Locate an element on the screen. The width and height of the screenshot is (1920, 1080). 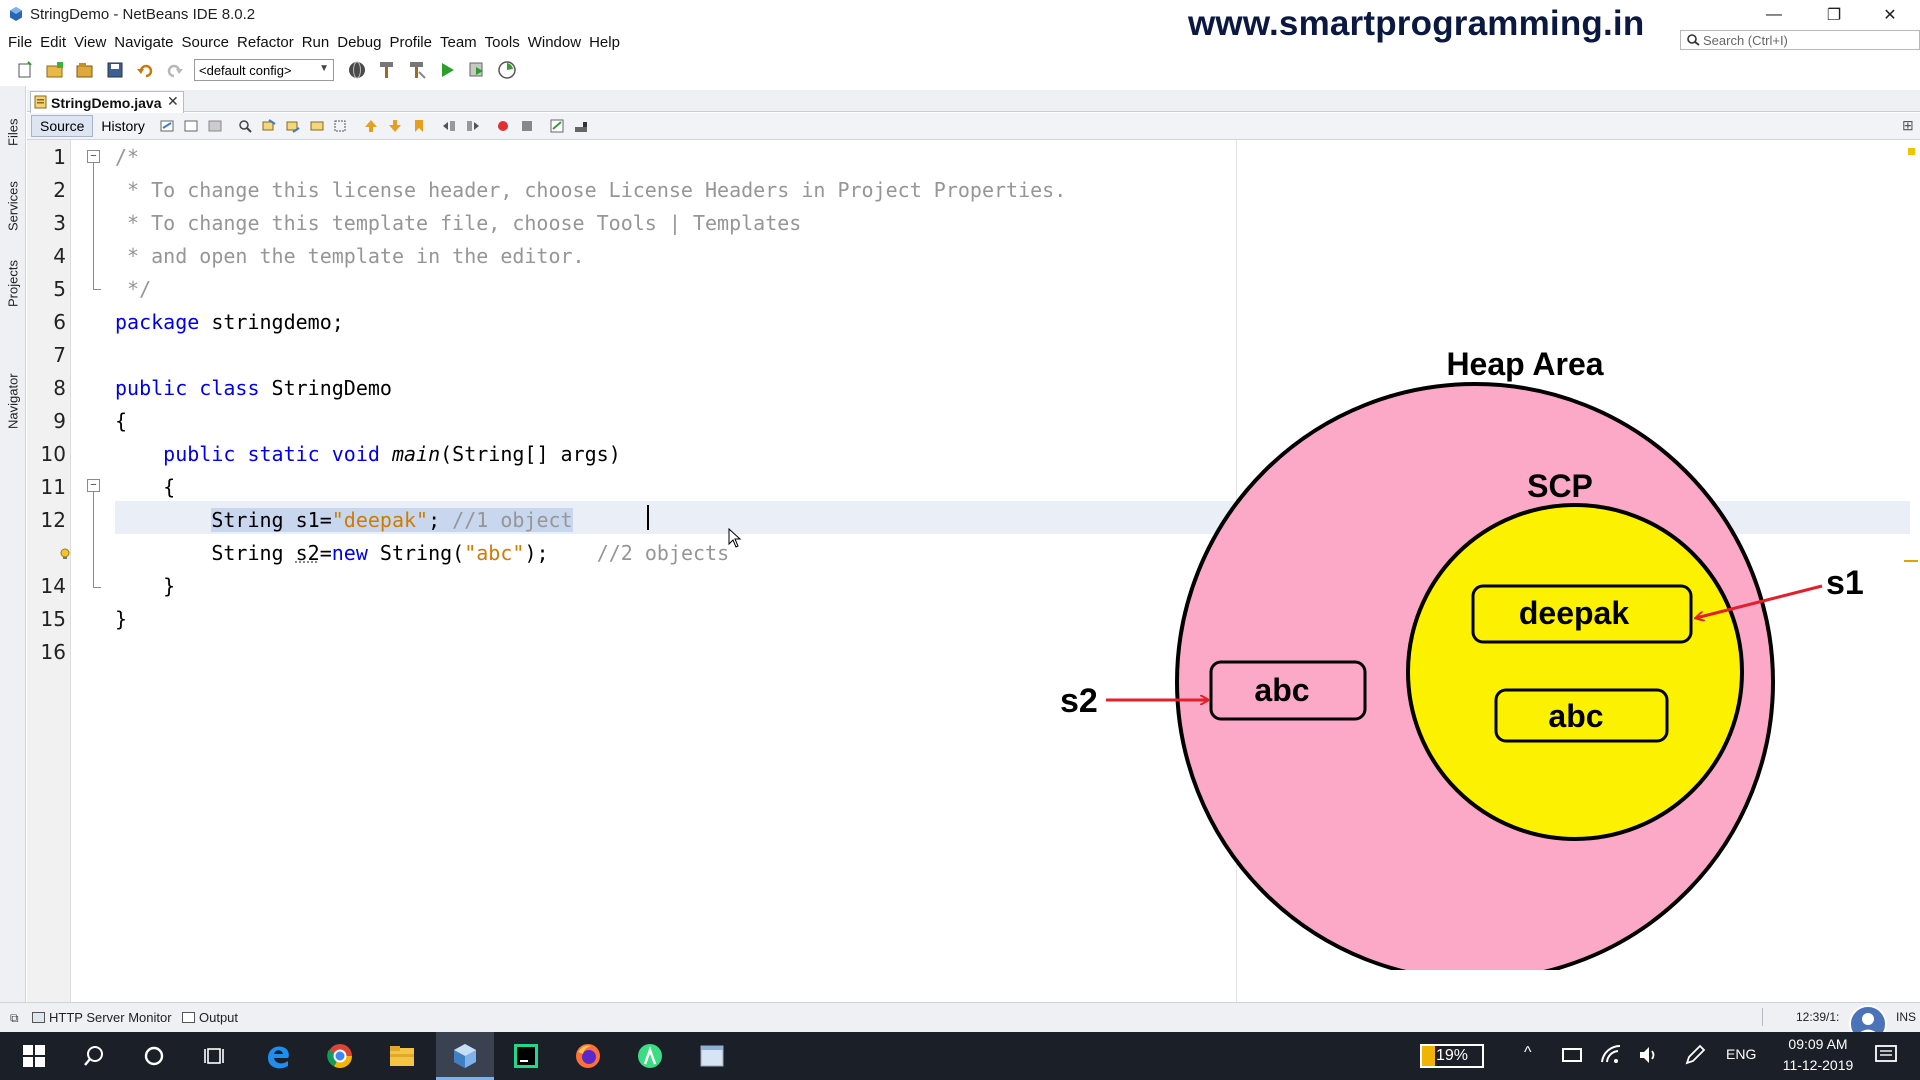
battery-tray-icon is located at coordinates (1572, 1055).